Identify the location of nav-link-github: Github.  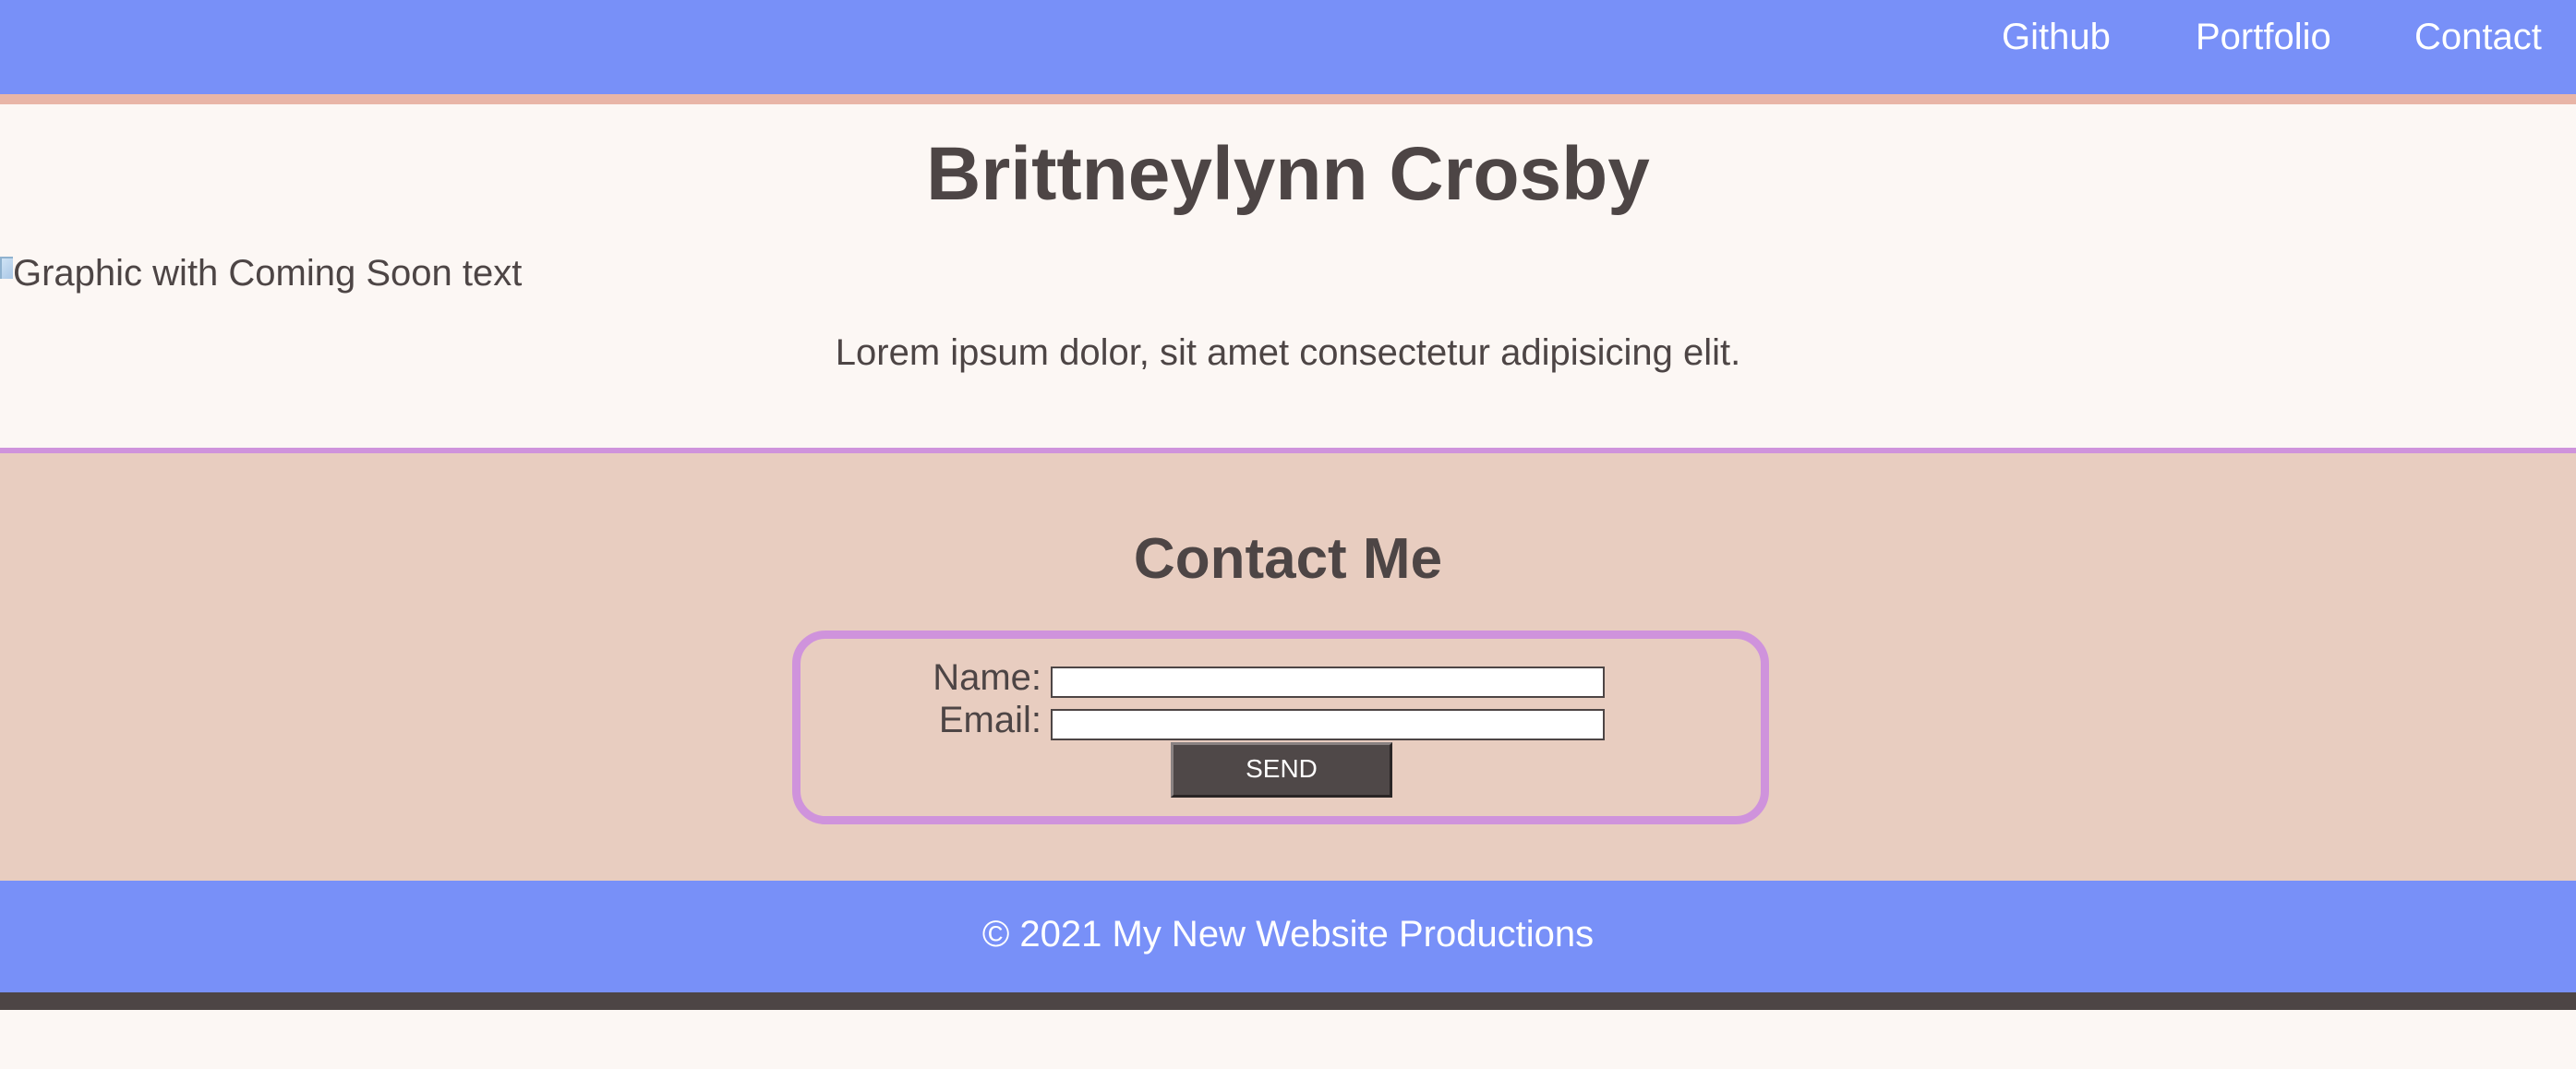
(2056, 37).